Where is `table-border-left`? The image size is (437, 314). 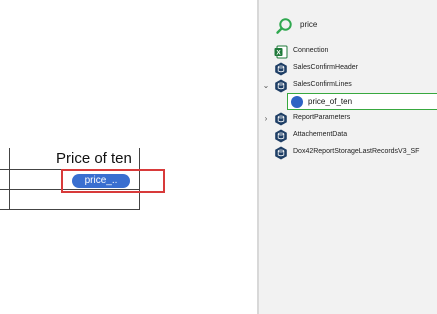
table-border-left is located at coordinates (9, 179).